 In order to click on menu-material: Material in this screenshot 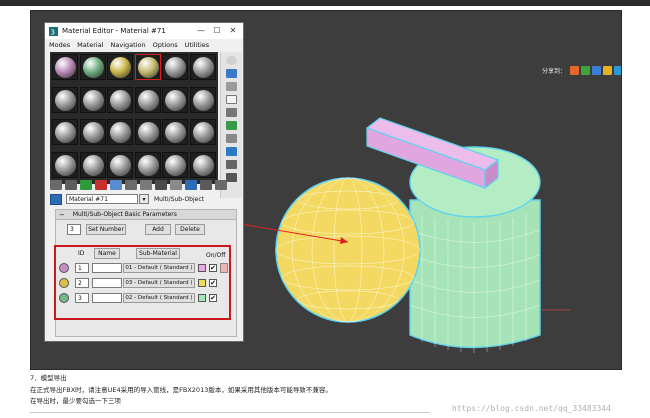, I will do `click(90, 45)`.